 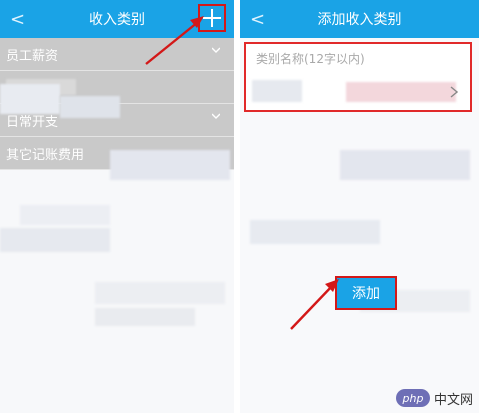 What do you see at coordinates (412, 398) in the screenshot?
I see `php-logo: php` at bounding box center [412, 398].